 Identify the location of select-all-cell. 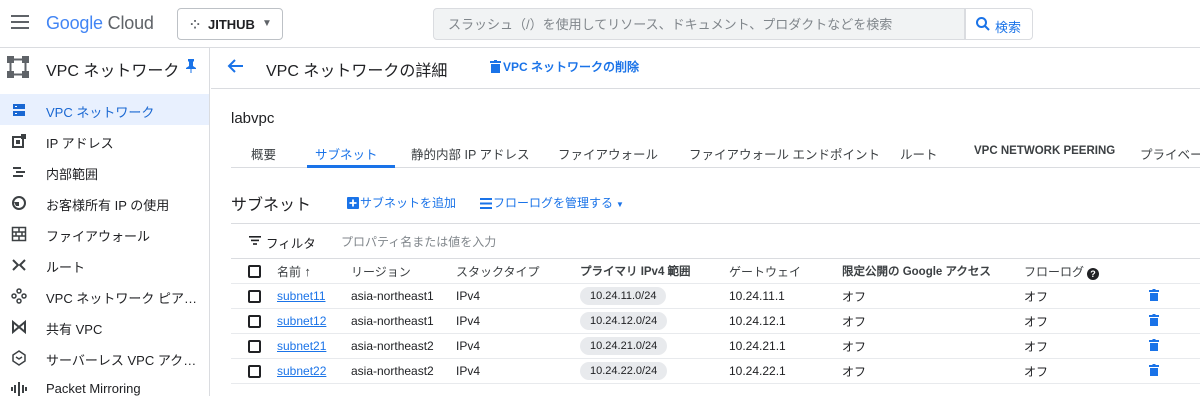
(254, 271).